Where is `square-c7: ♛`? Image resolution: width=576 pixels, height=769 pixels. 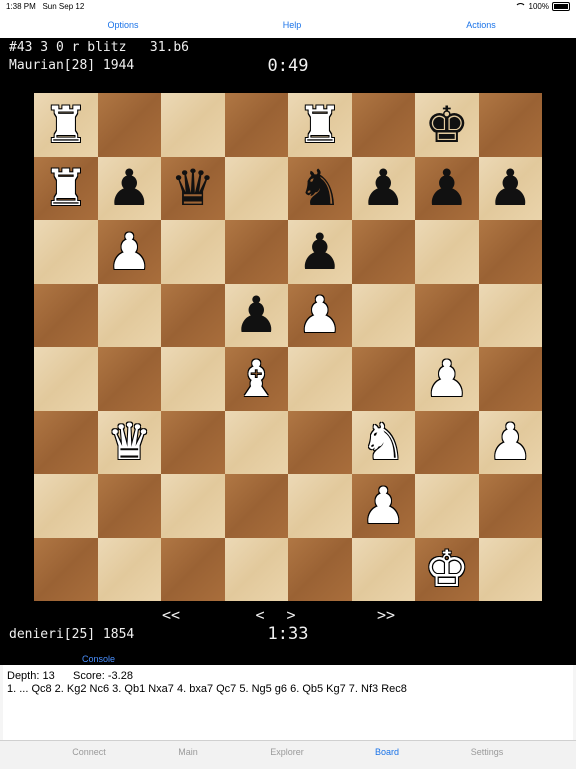
square-c7: ♛ is located at coordinates (193, 188).